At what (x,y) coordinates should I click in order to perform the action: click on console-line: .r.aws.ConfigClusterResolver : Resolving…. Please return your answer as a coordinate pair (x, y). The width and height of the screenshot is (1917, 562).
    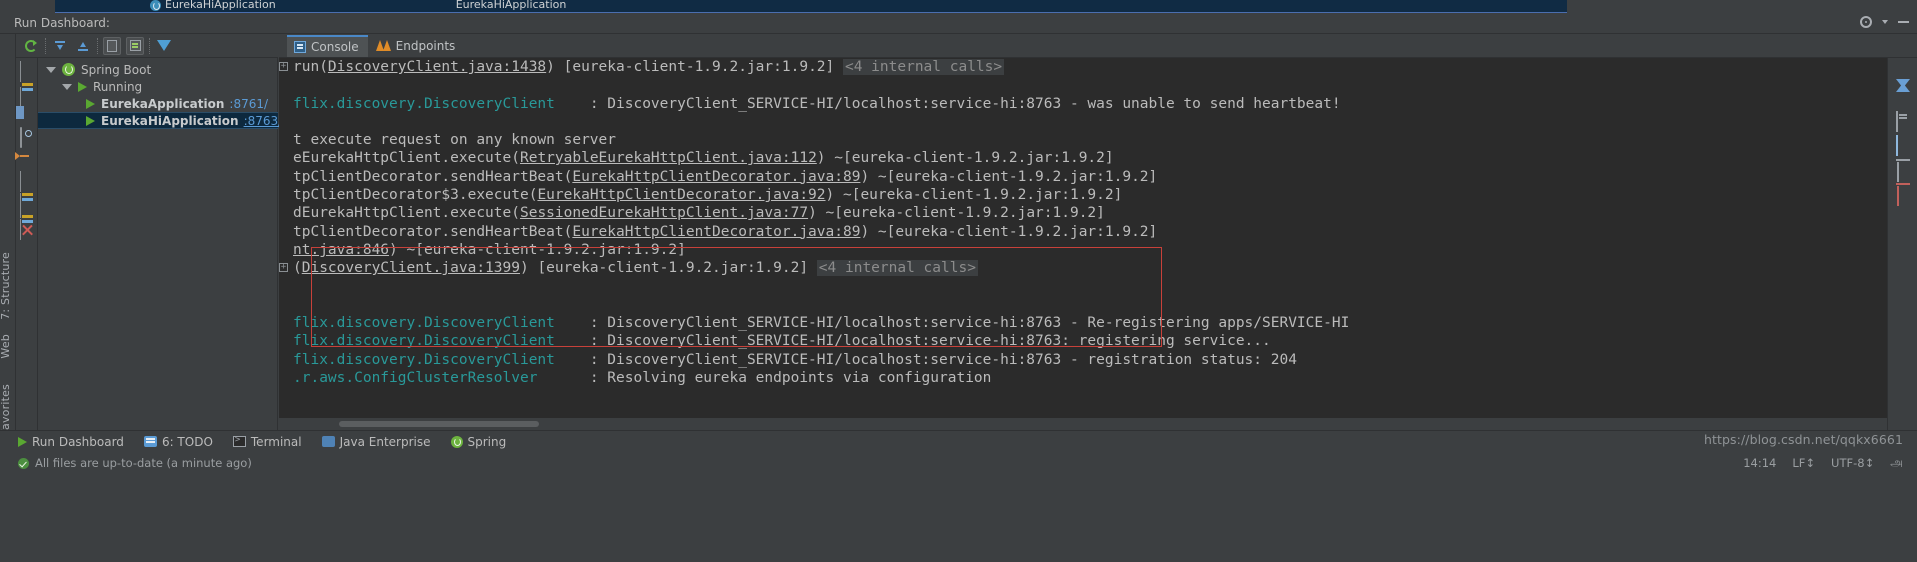
    Looking at the image, I should click on (1083, 378).